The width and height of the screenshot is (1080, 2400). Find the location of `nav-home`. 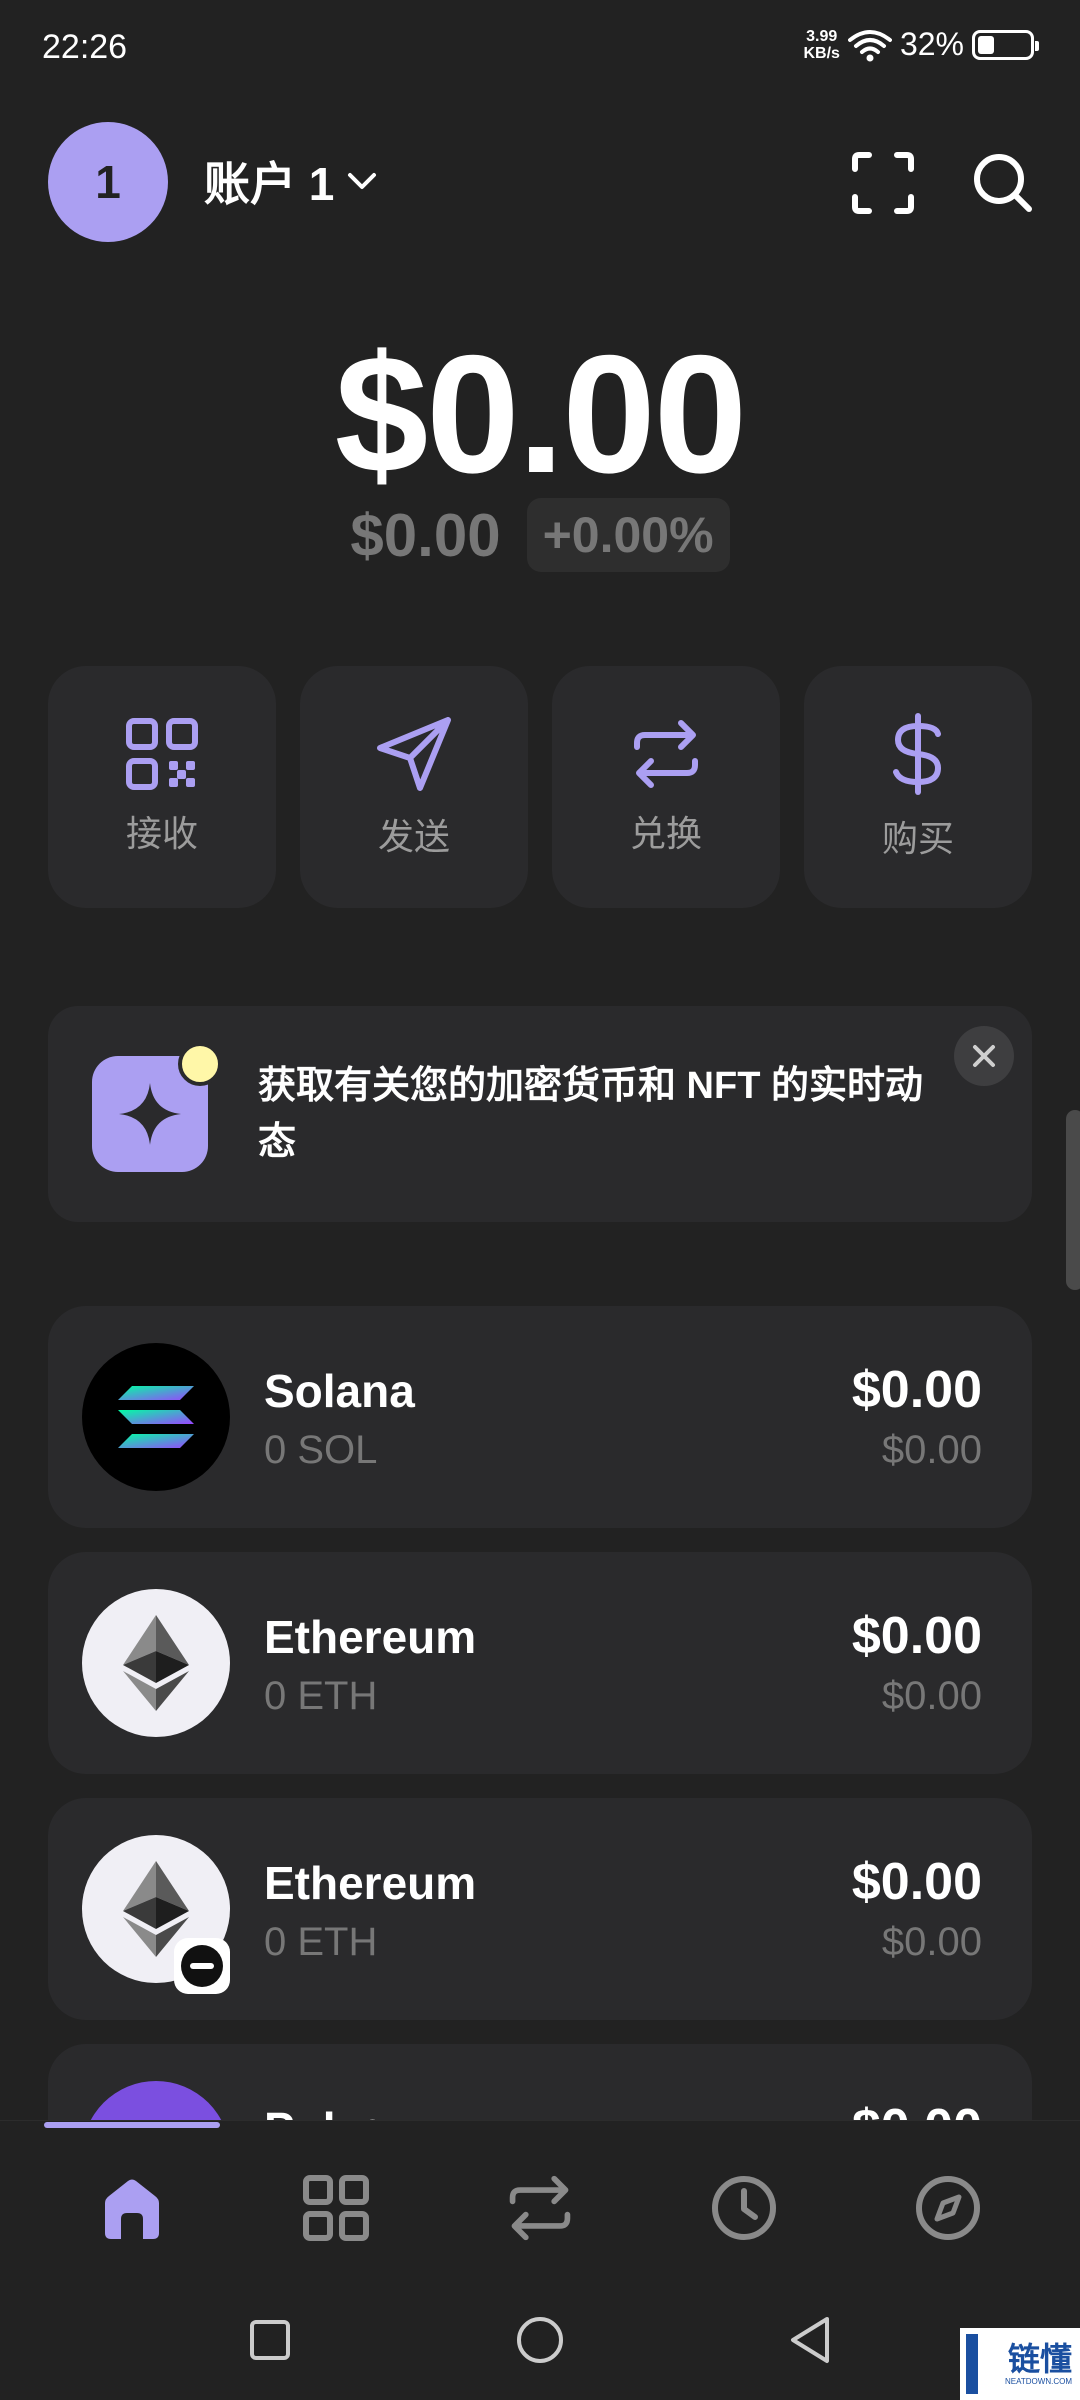

nav-home is located at coordinates (132, 2208).